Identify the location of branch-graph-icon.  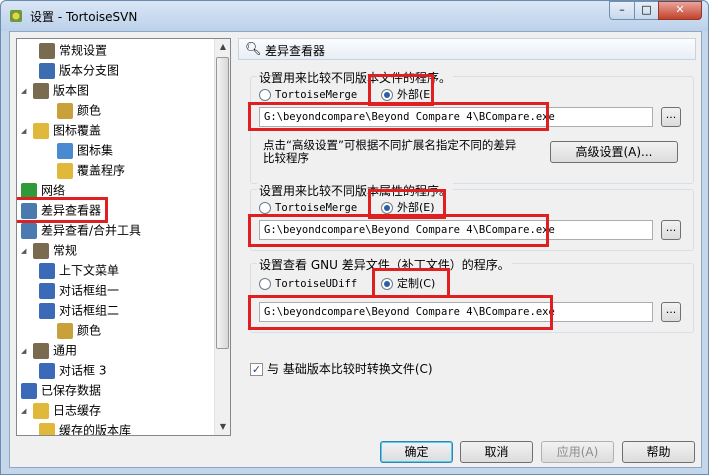
(47, 70).